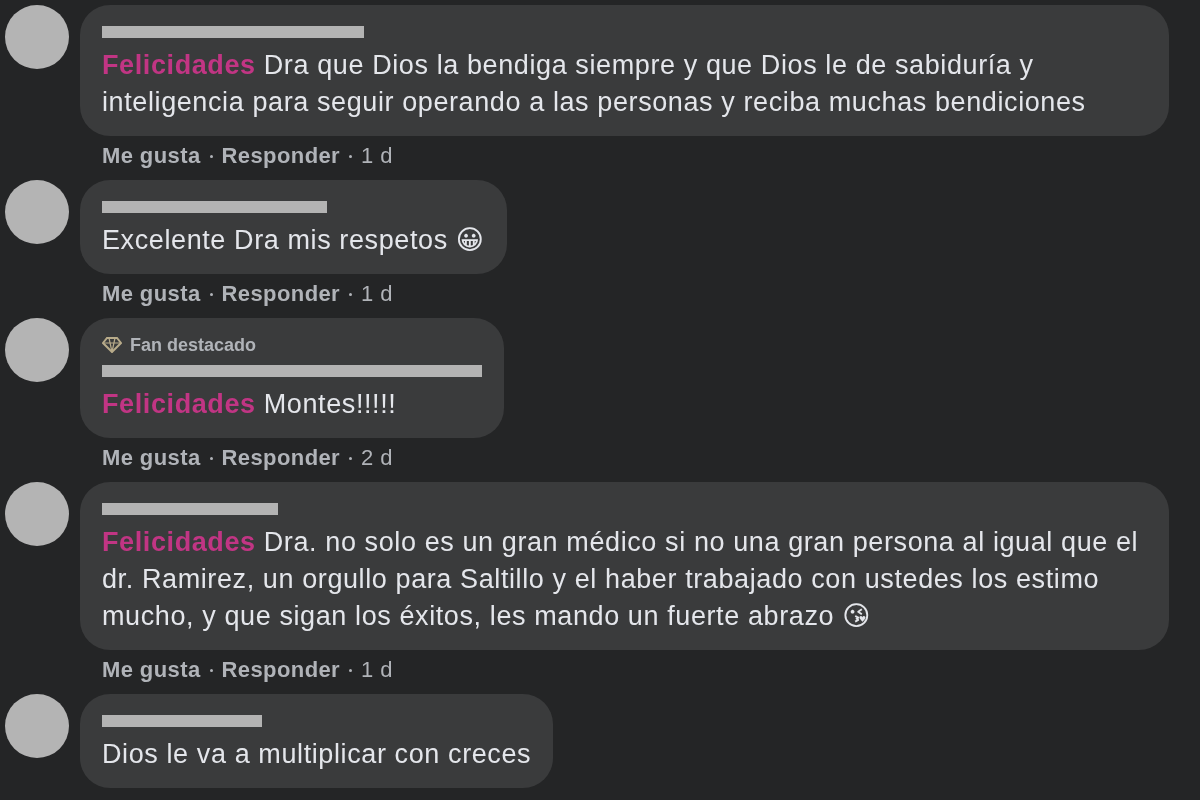 This screenshot has height=800, width=1200. What do you see at coordinates (112, 345) in the screenshot?
I see `diamond-icon` at bounding box center [112, 345].